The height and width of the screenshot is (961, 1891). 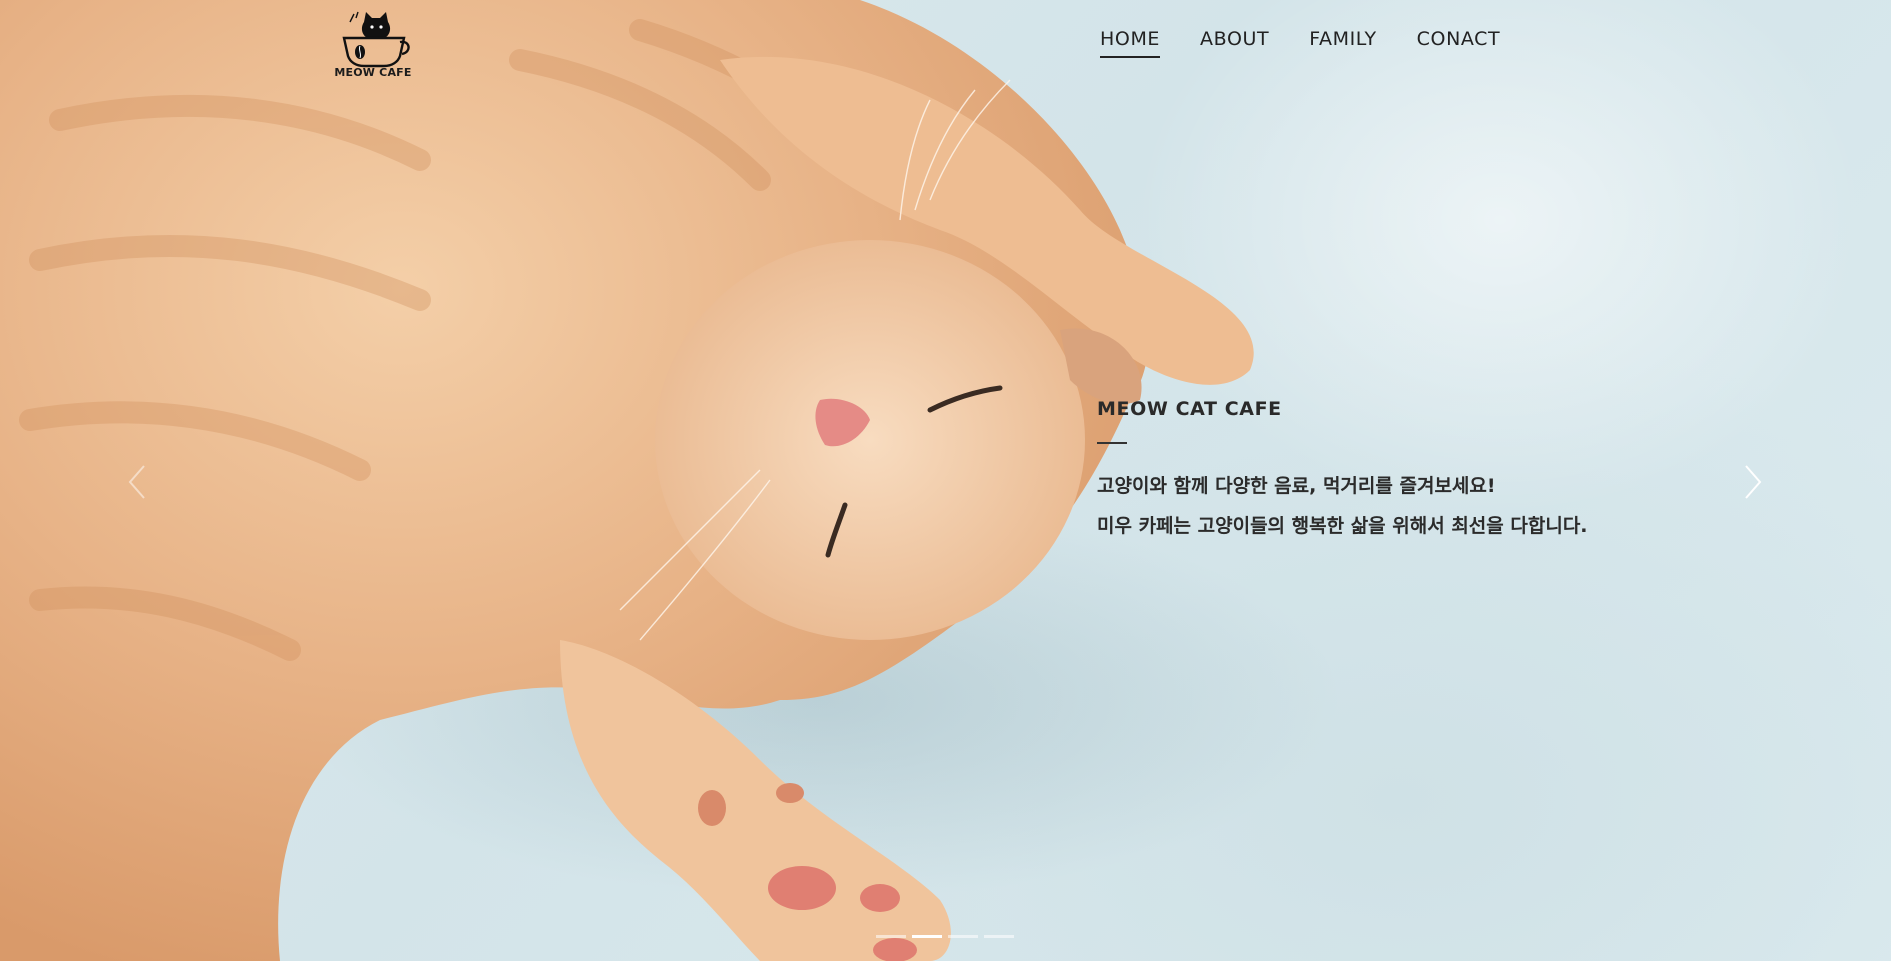 What do you see at coordinates (376, 39) in the screenshot?
I see `cat-in-cup-icon` at bounding box center [376, 39].